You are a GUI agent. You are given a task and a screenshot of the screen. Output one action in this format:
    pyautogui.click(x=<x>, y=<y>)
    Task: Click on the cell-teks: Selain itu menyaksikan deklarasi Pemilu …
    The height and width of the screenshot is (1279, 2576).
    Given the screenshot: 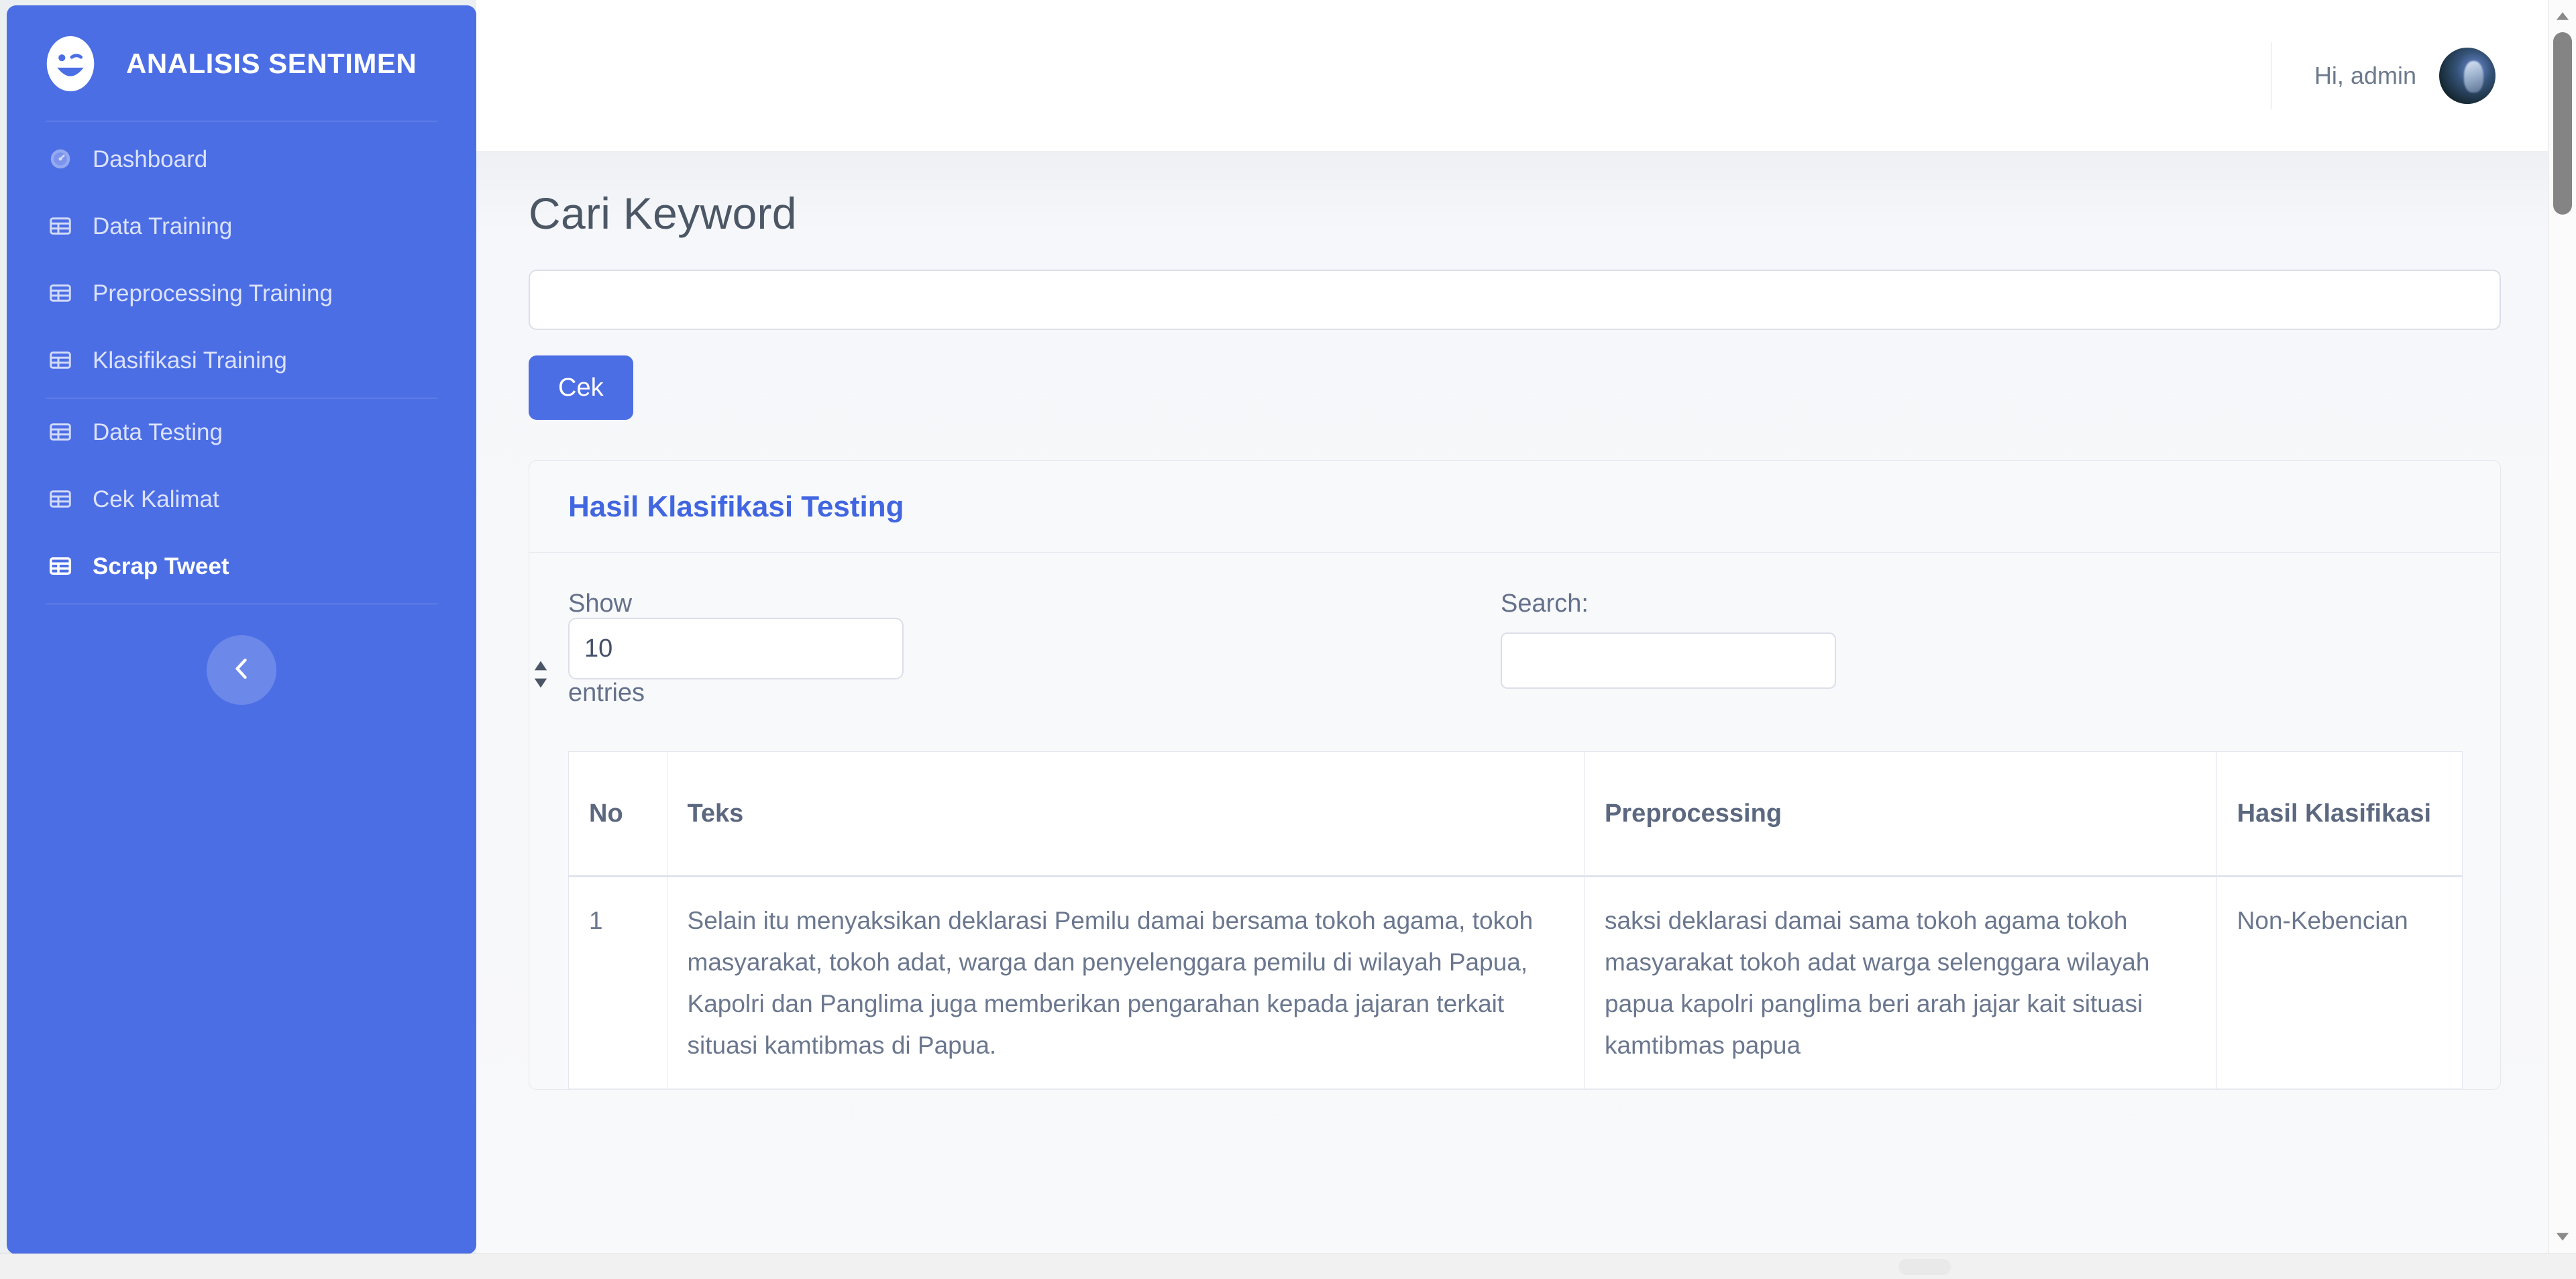 What is the action you would take?
    pyautogui.click(x=1125, y=982)
    